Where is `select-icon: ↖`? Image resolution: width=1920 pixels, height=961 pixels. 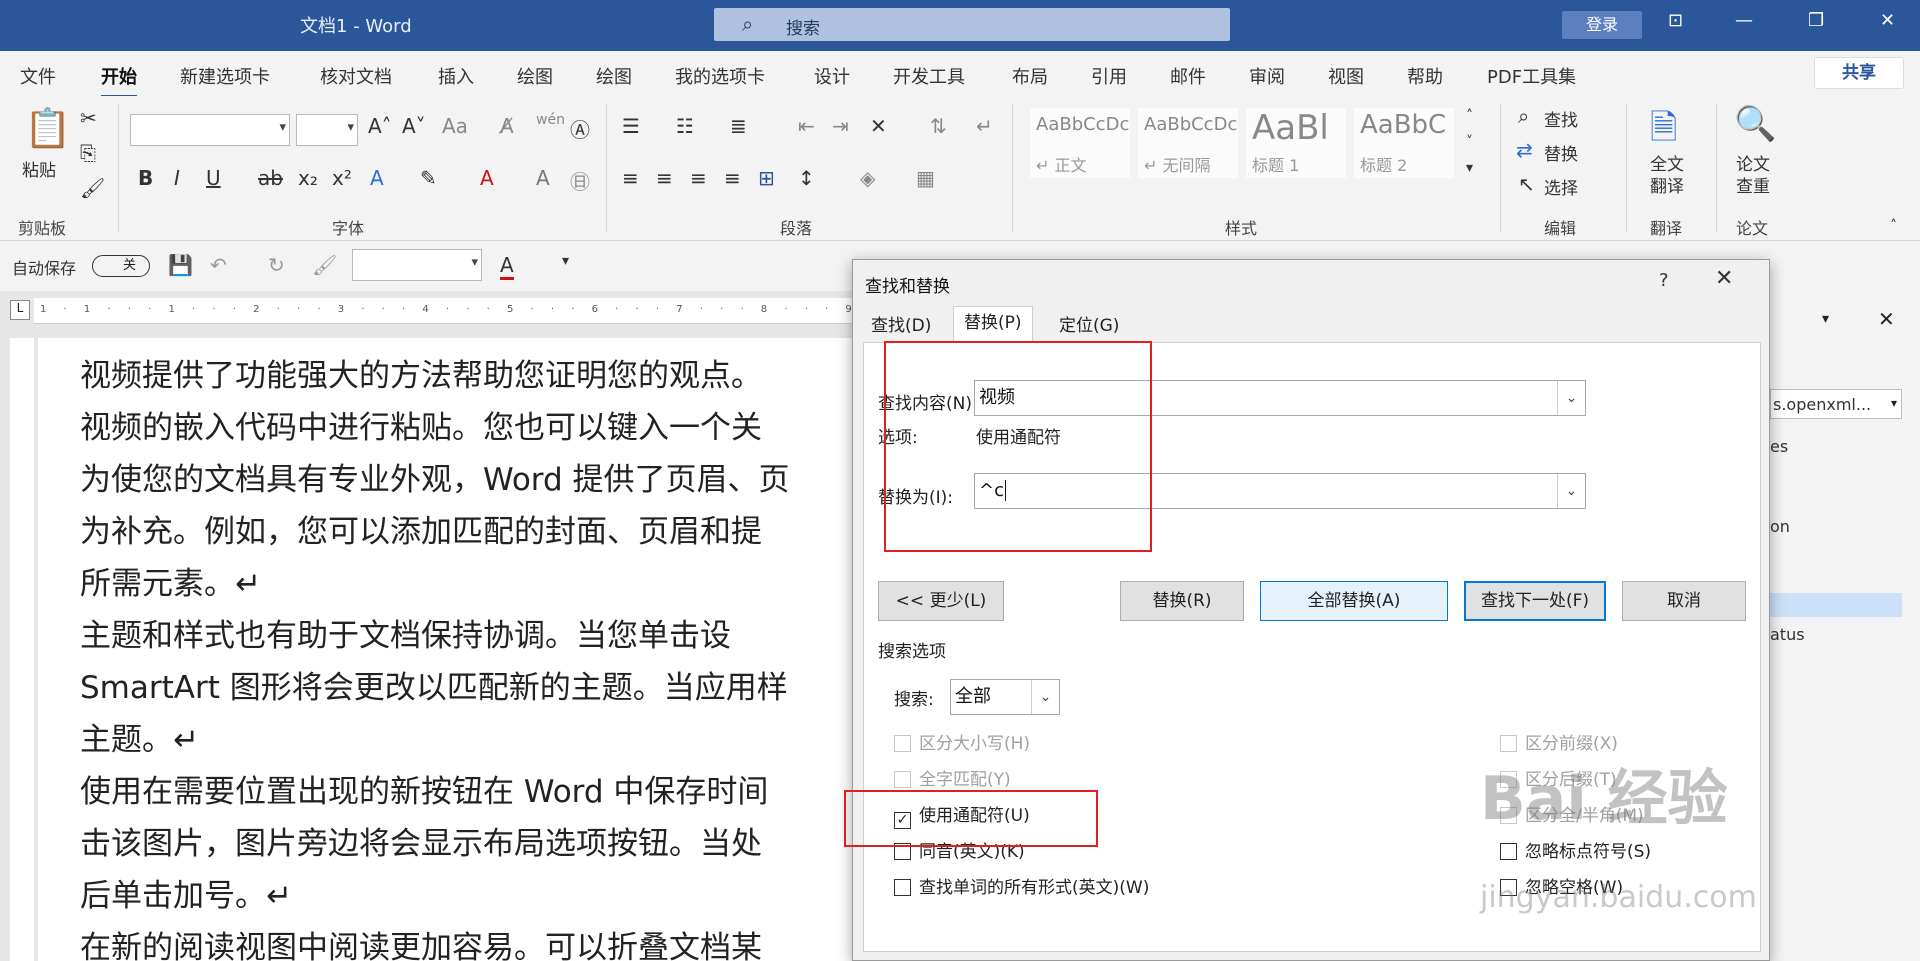
select-icon: ↖ is located at coordinates (1526, 184).